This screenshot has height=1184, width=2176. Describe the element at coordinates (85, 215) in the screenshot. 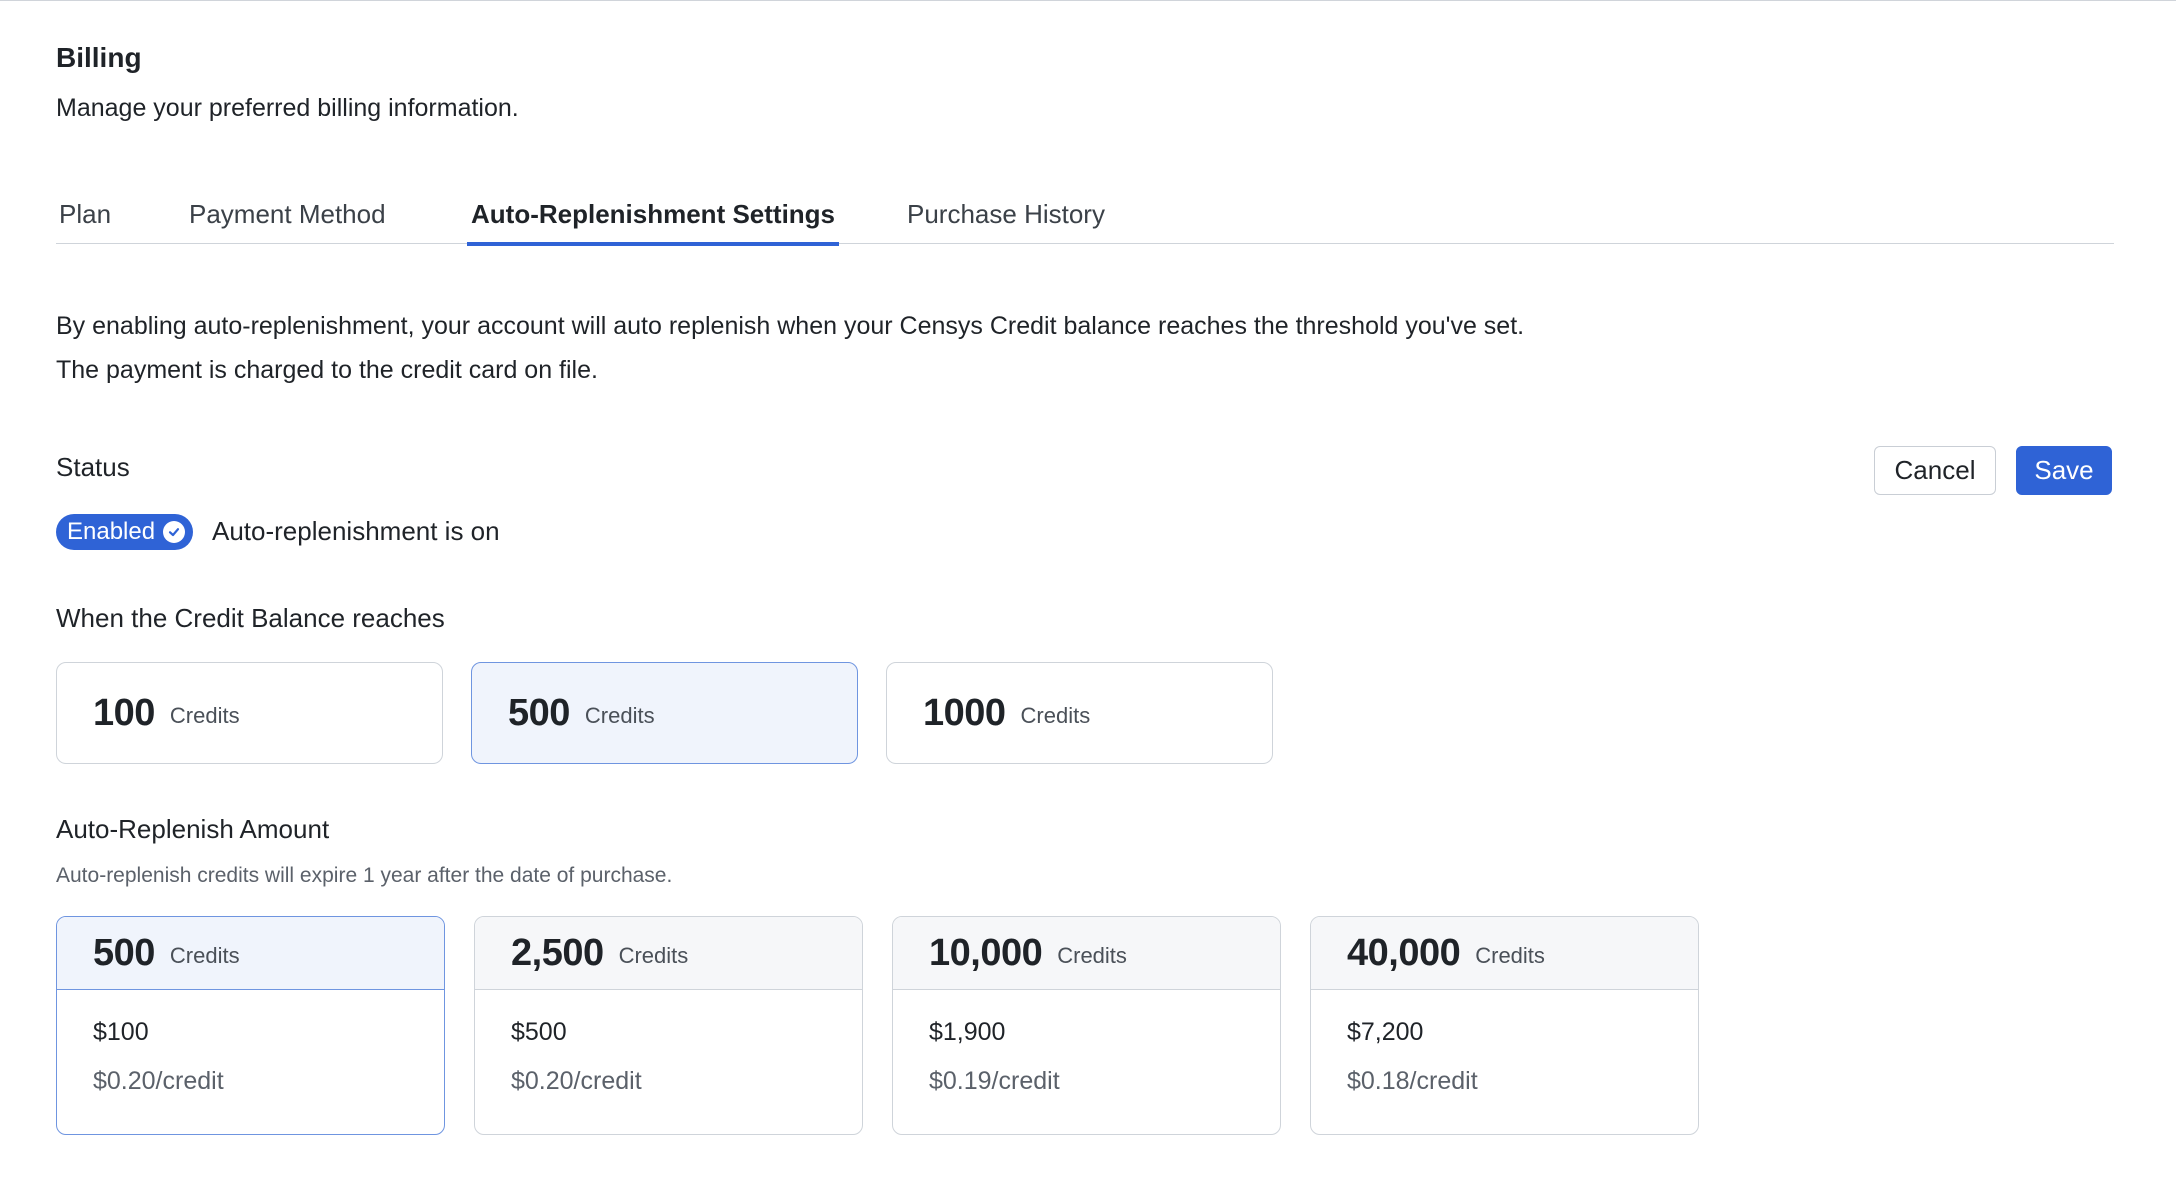

I see `tab-plan: Plan` at that location.